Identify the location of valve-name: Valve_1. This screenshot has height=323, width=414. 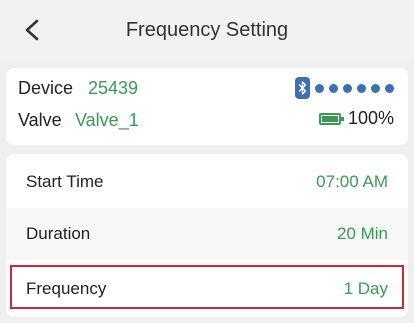
(107, 120).